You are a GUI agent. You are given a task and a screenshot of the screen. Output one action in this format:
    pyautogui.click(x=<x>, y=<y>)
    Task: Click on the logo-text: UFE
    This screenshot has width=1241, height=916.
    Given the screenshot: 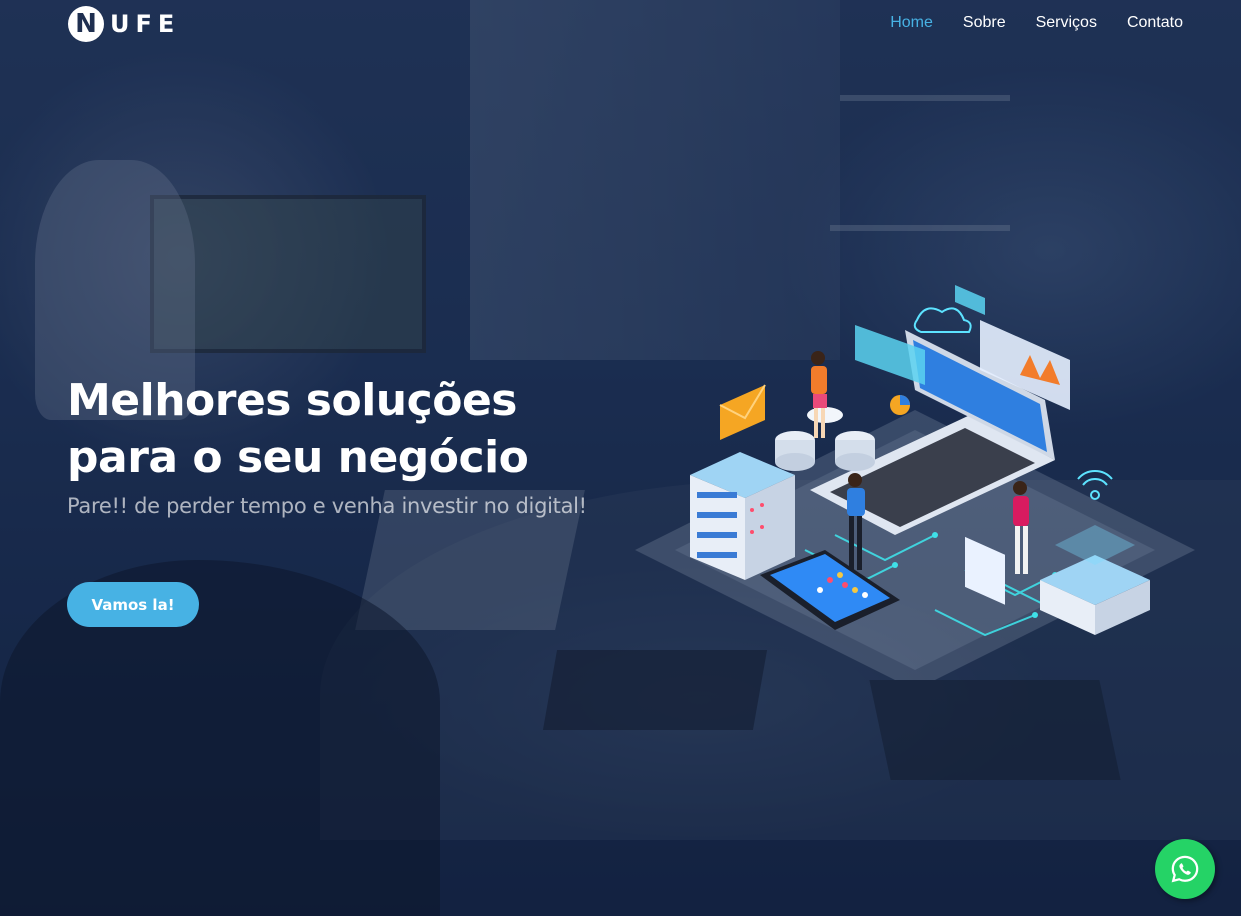 What is the action you would take?
    pyautogui.click(x=145, y=24)
    